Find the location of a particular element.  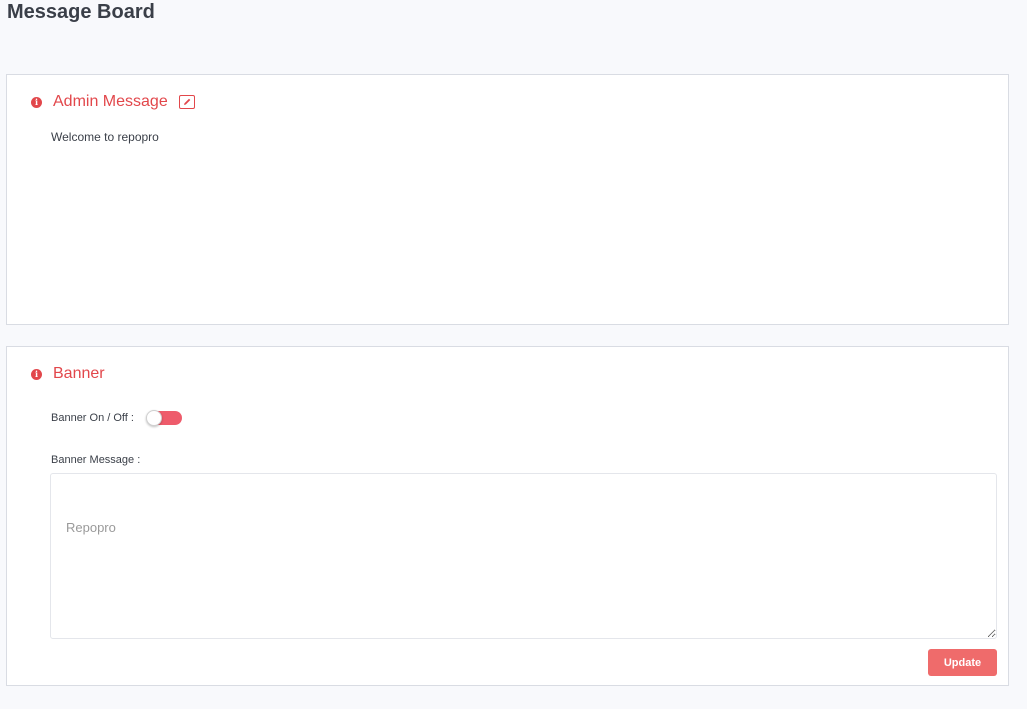

admin-message-heading: Admin Message is located at coordinates (110, 101).